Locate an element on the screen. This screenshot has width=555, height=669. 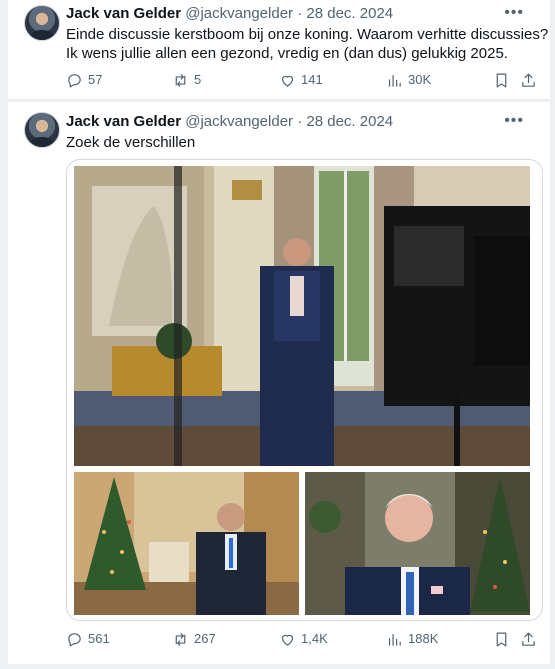
reply-count: 561 is located at coordinates (99, 638).